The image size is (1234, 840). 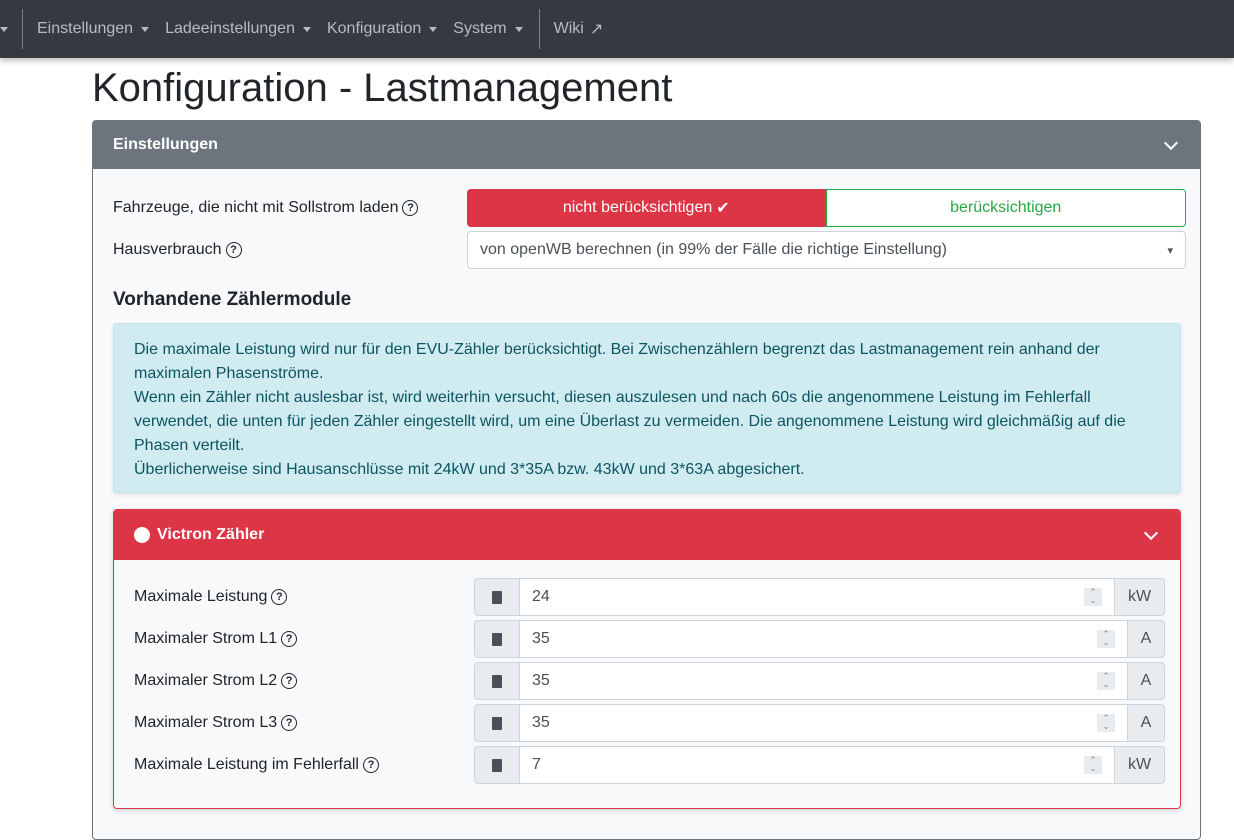 What do you see at coordinates (646, 145) in the screenshot?
I see `settings-card-header: Einstellungen` at bounding box center [646, 145].